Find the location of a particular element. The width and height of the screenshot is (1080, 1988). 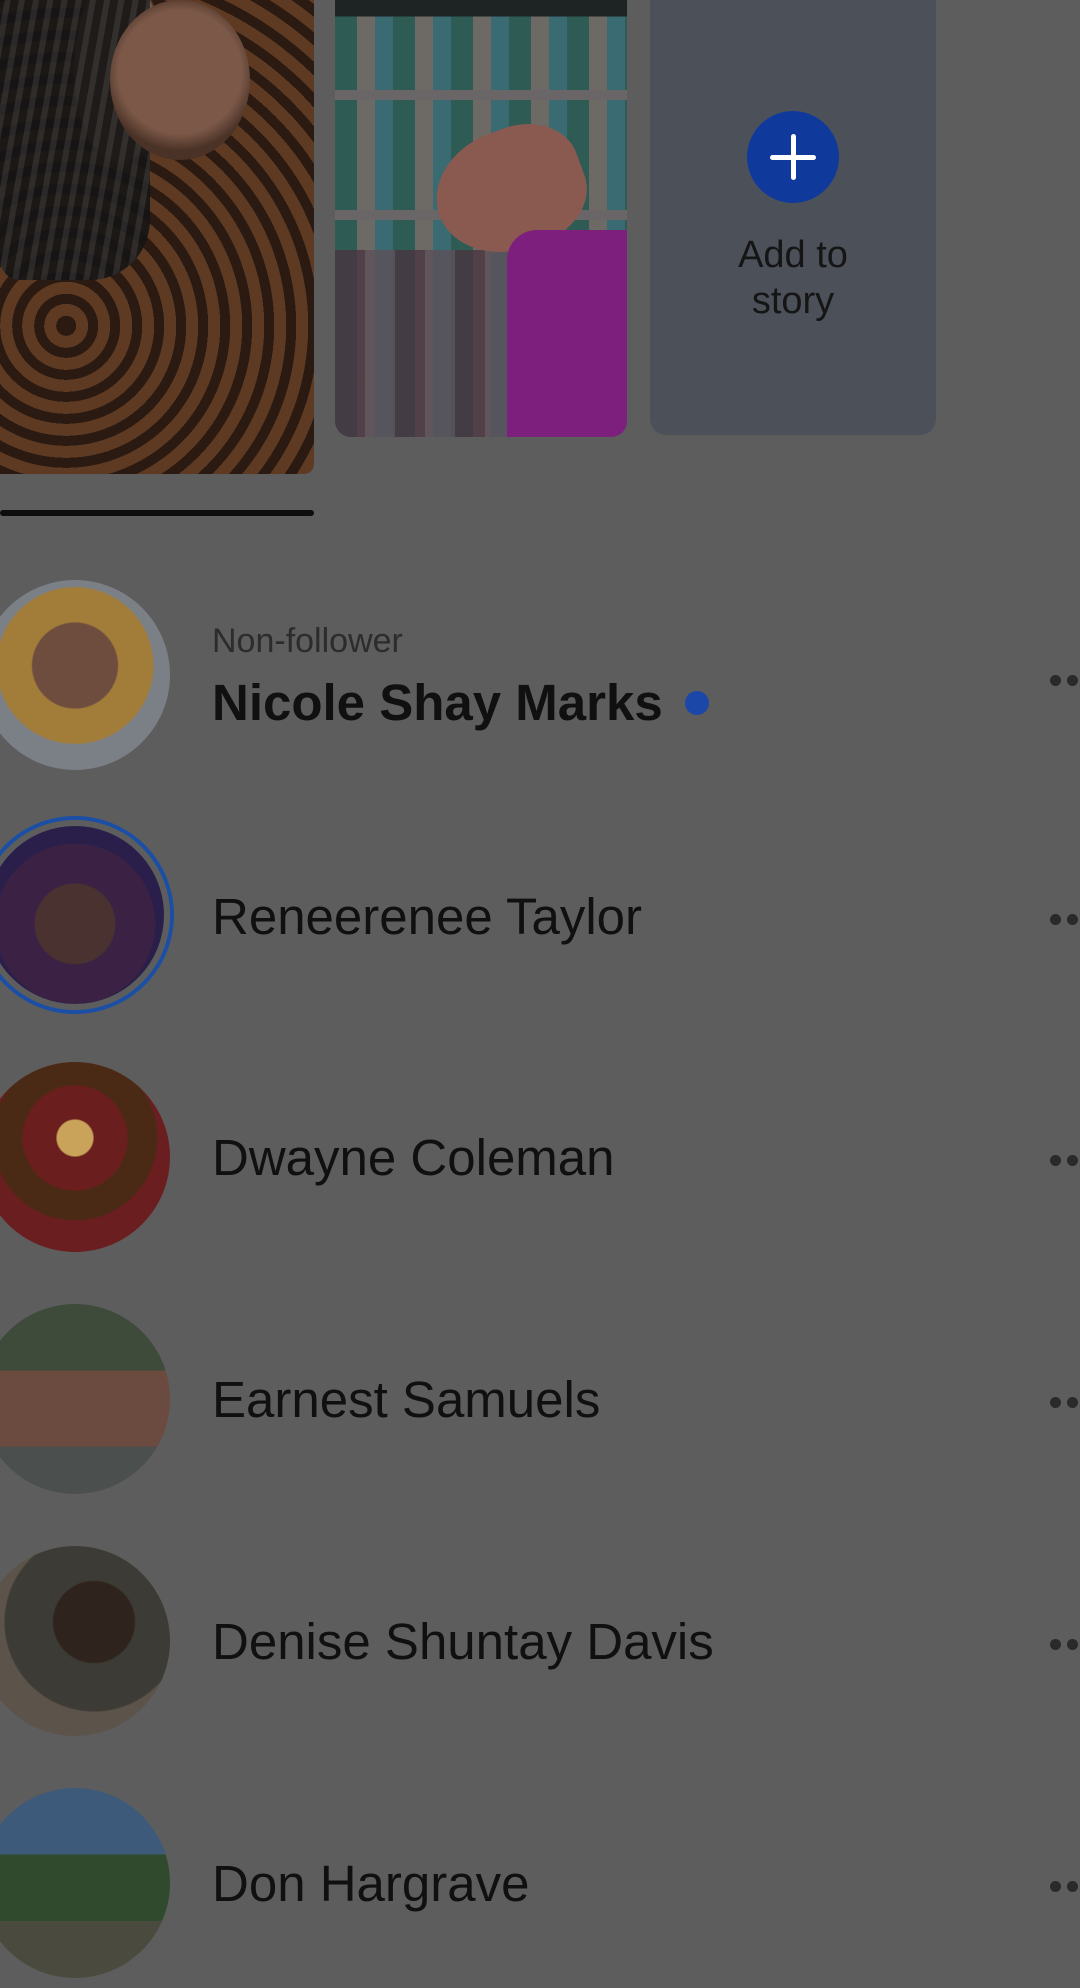

contact-name: Denise Shuntay Davis is located at coordinates (463, 1641).